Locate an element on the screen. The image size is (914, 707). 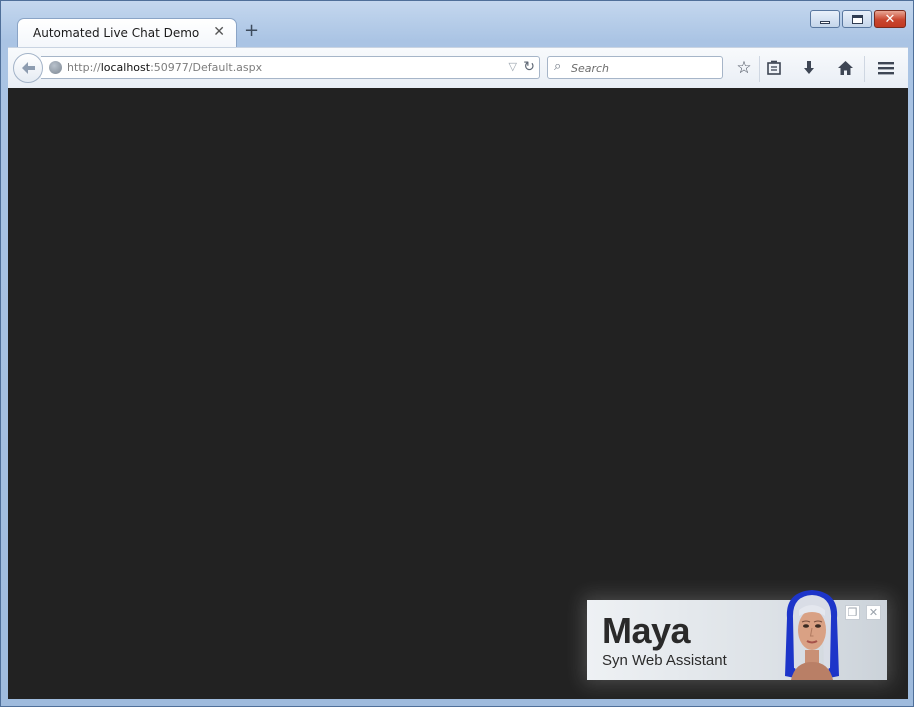
hamburger-glyph is located at coordinates (886, 68).